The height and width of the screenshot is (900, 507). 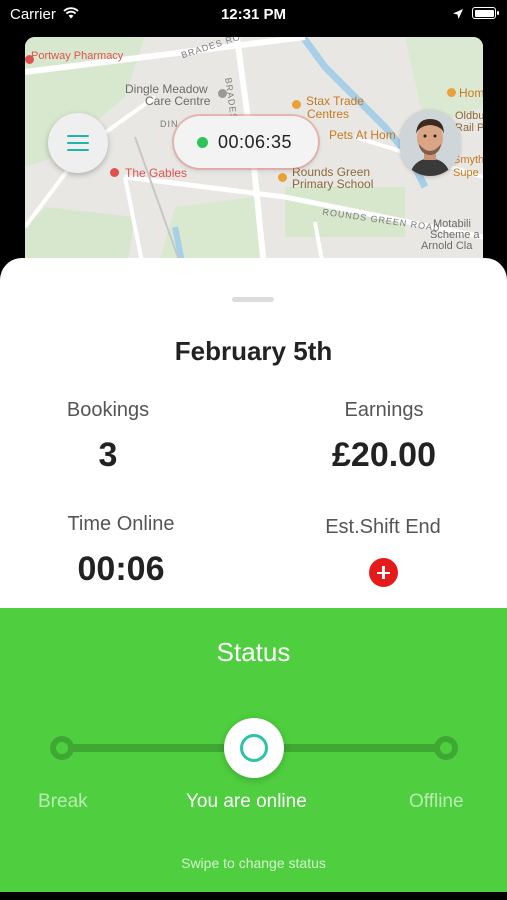 I want to click on gables-pin-icon, so click(x=114, y=172).